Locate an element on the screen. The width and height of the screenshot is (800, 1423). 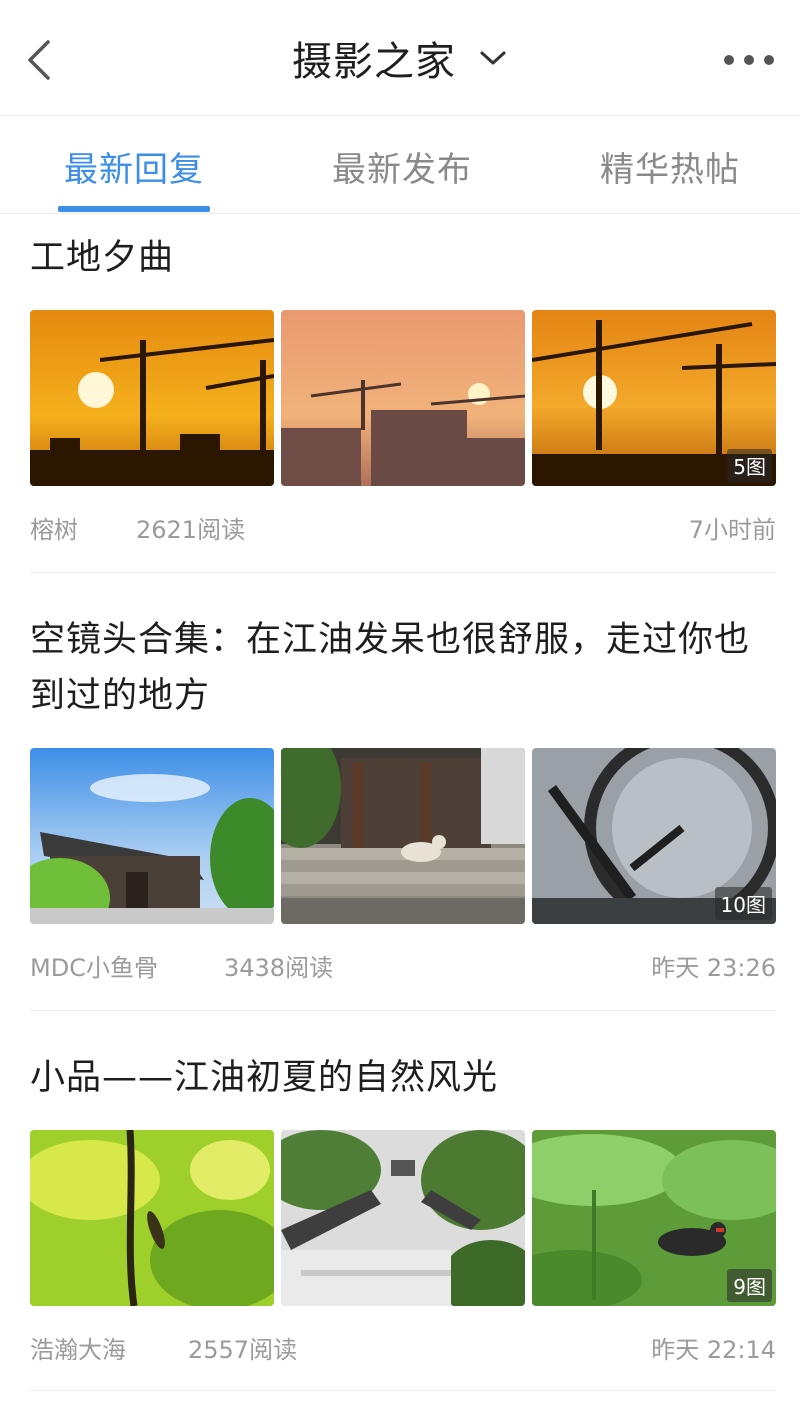
post-thumbnail: 9图 is located at coordinates (654, 1218).